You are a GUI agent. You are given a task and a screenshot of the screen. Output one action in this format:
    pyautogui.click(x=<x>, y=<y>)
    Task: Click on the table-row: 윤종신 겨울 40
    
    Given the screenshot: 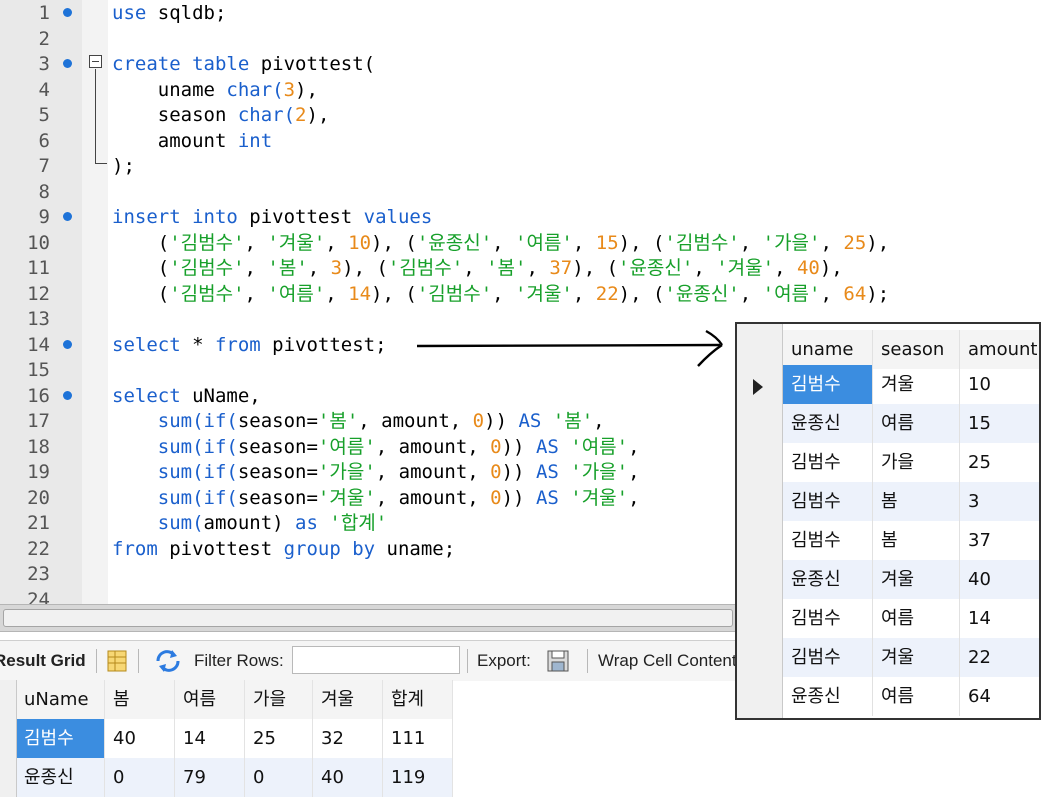 What is the action you would take?
    pyautogui.click(x=911, y=579)
    